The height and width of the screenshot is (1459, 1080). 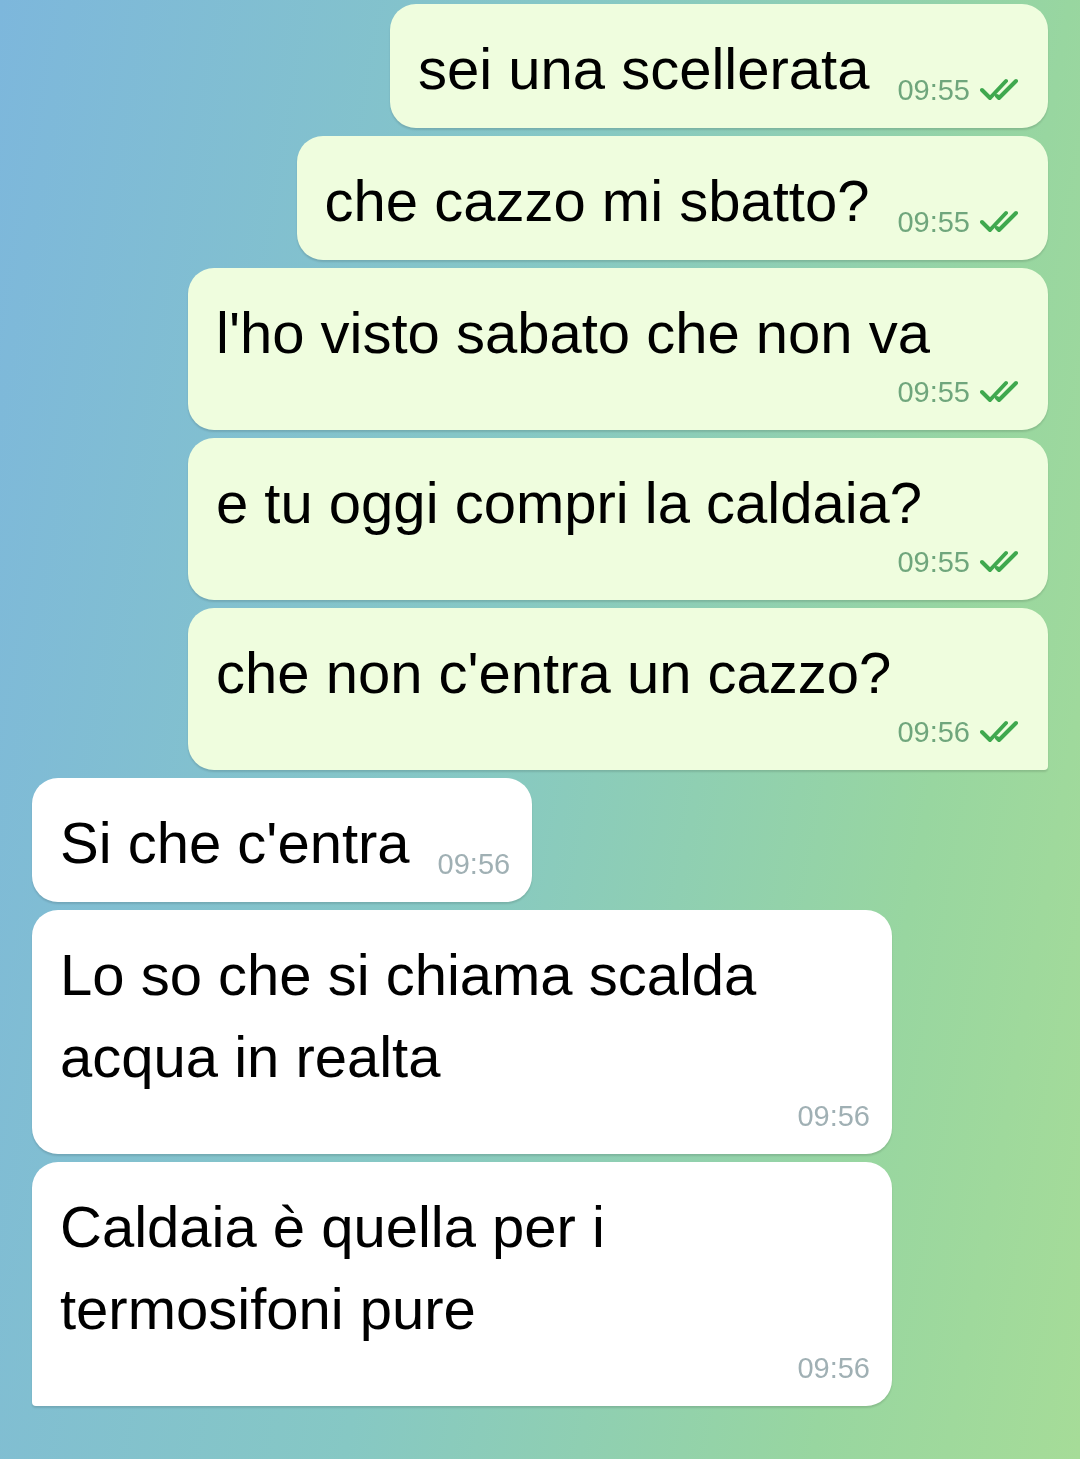 I want to click on message-text: che cazzo mi sbatto?, so click(x=597, y=201).